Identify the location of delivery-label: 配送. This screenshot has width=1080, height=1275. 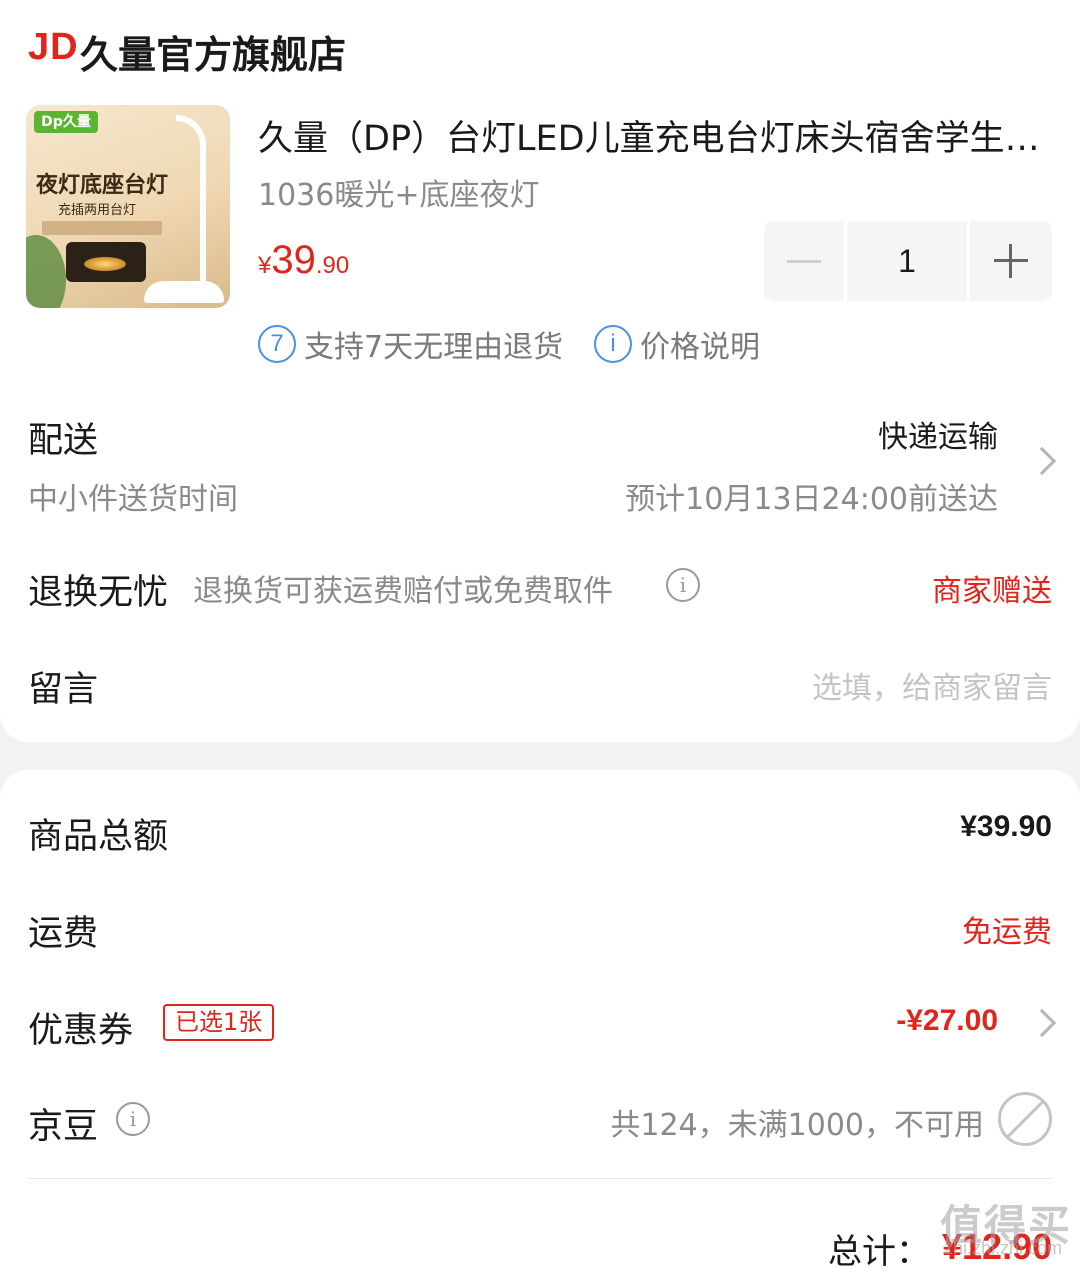
(63, 441).